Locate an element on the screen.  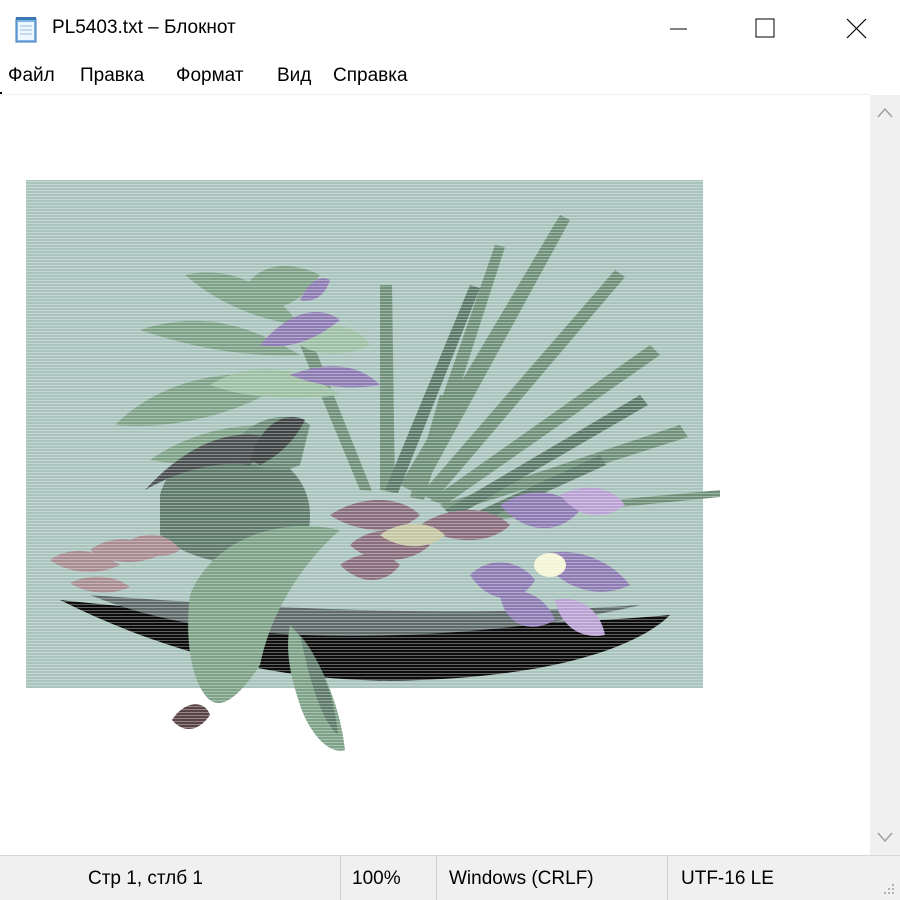
zoom-level: 100% is located at coordinates (376, 878).